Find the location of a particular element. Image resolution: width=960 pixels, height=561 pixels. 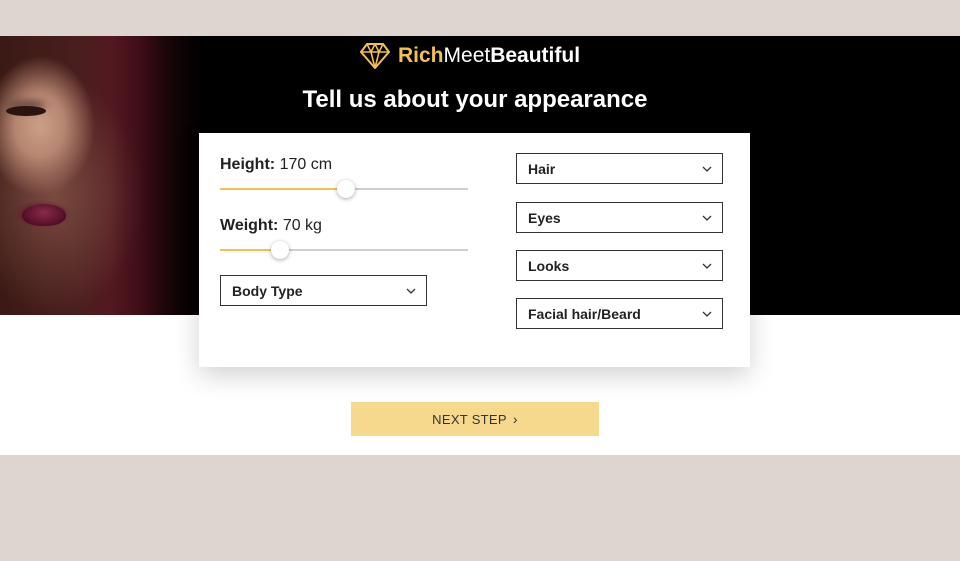

height-slider is located at coordinates (344, 189).